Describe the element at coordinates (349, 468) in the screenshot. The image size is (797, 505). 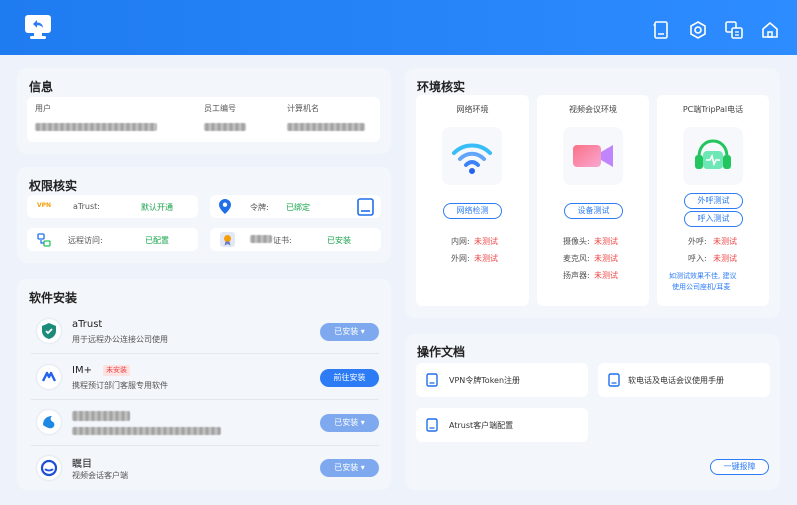
I see `zhumu-installed-button: 已安装 ▾` at that location.